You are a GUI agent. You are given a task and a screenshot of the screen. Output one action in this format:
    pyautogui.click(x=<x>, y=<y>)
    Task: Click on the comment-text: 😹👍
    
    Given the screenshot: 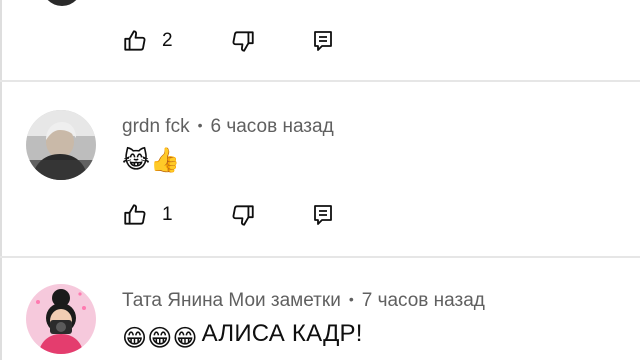 What is the action you would take?
    pyautogui.click(x=151, y=160)
    